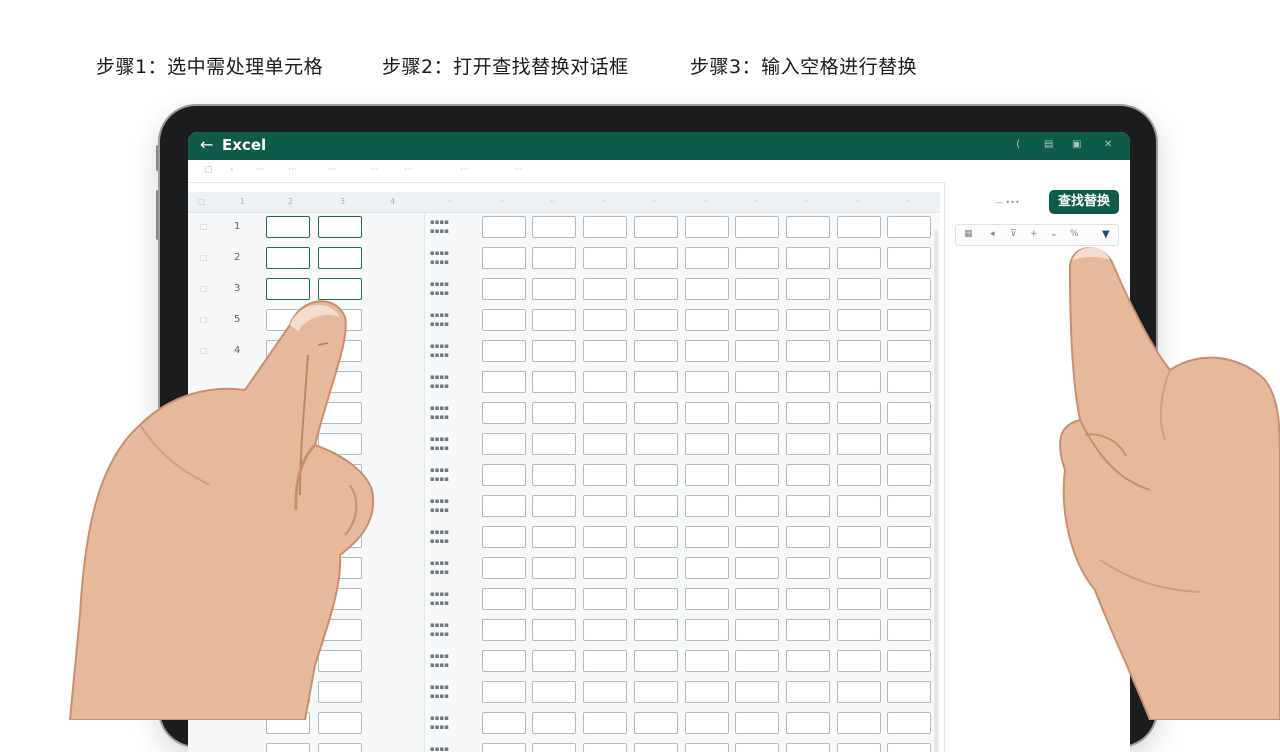  What do you see at coordinates (392, 201) in the screenshot?
I see `column-header: 4` at bounding box center [392, 201].